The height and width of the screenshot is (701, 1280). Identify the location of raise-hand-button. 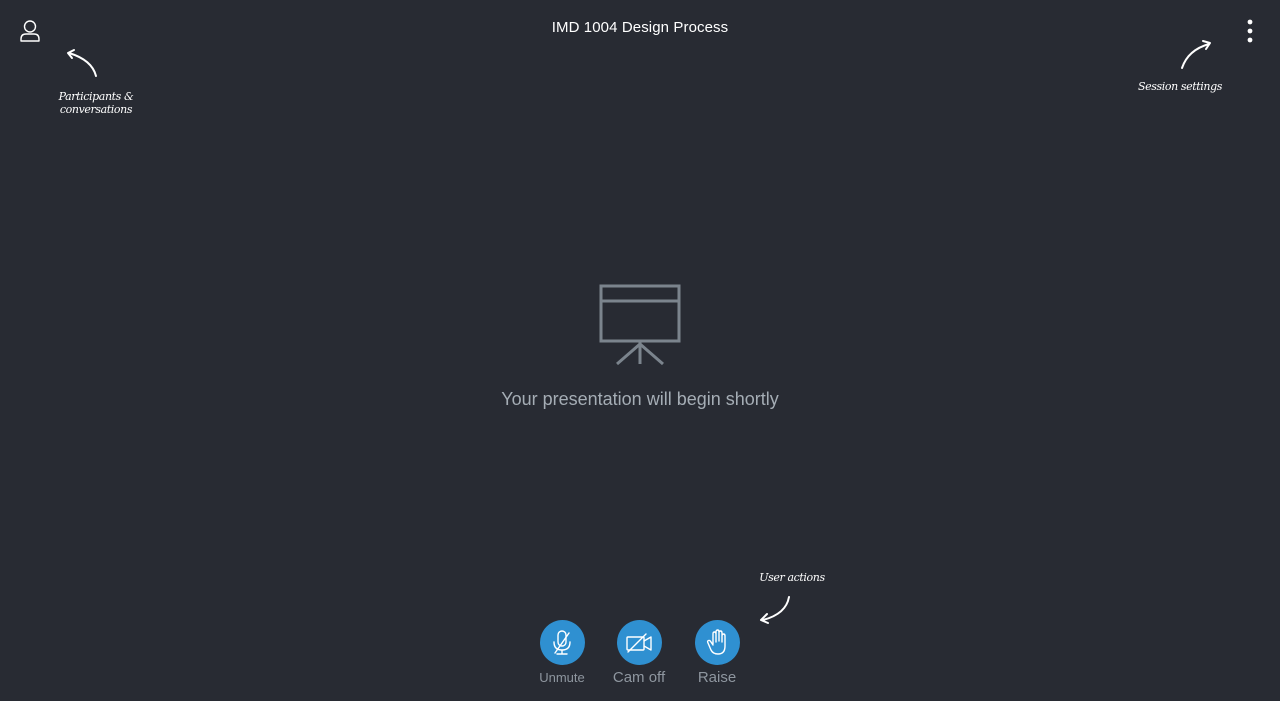
(717, 642).